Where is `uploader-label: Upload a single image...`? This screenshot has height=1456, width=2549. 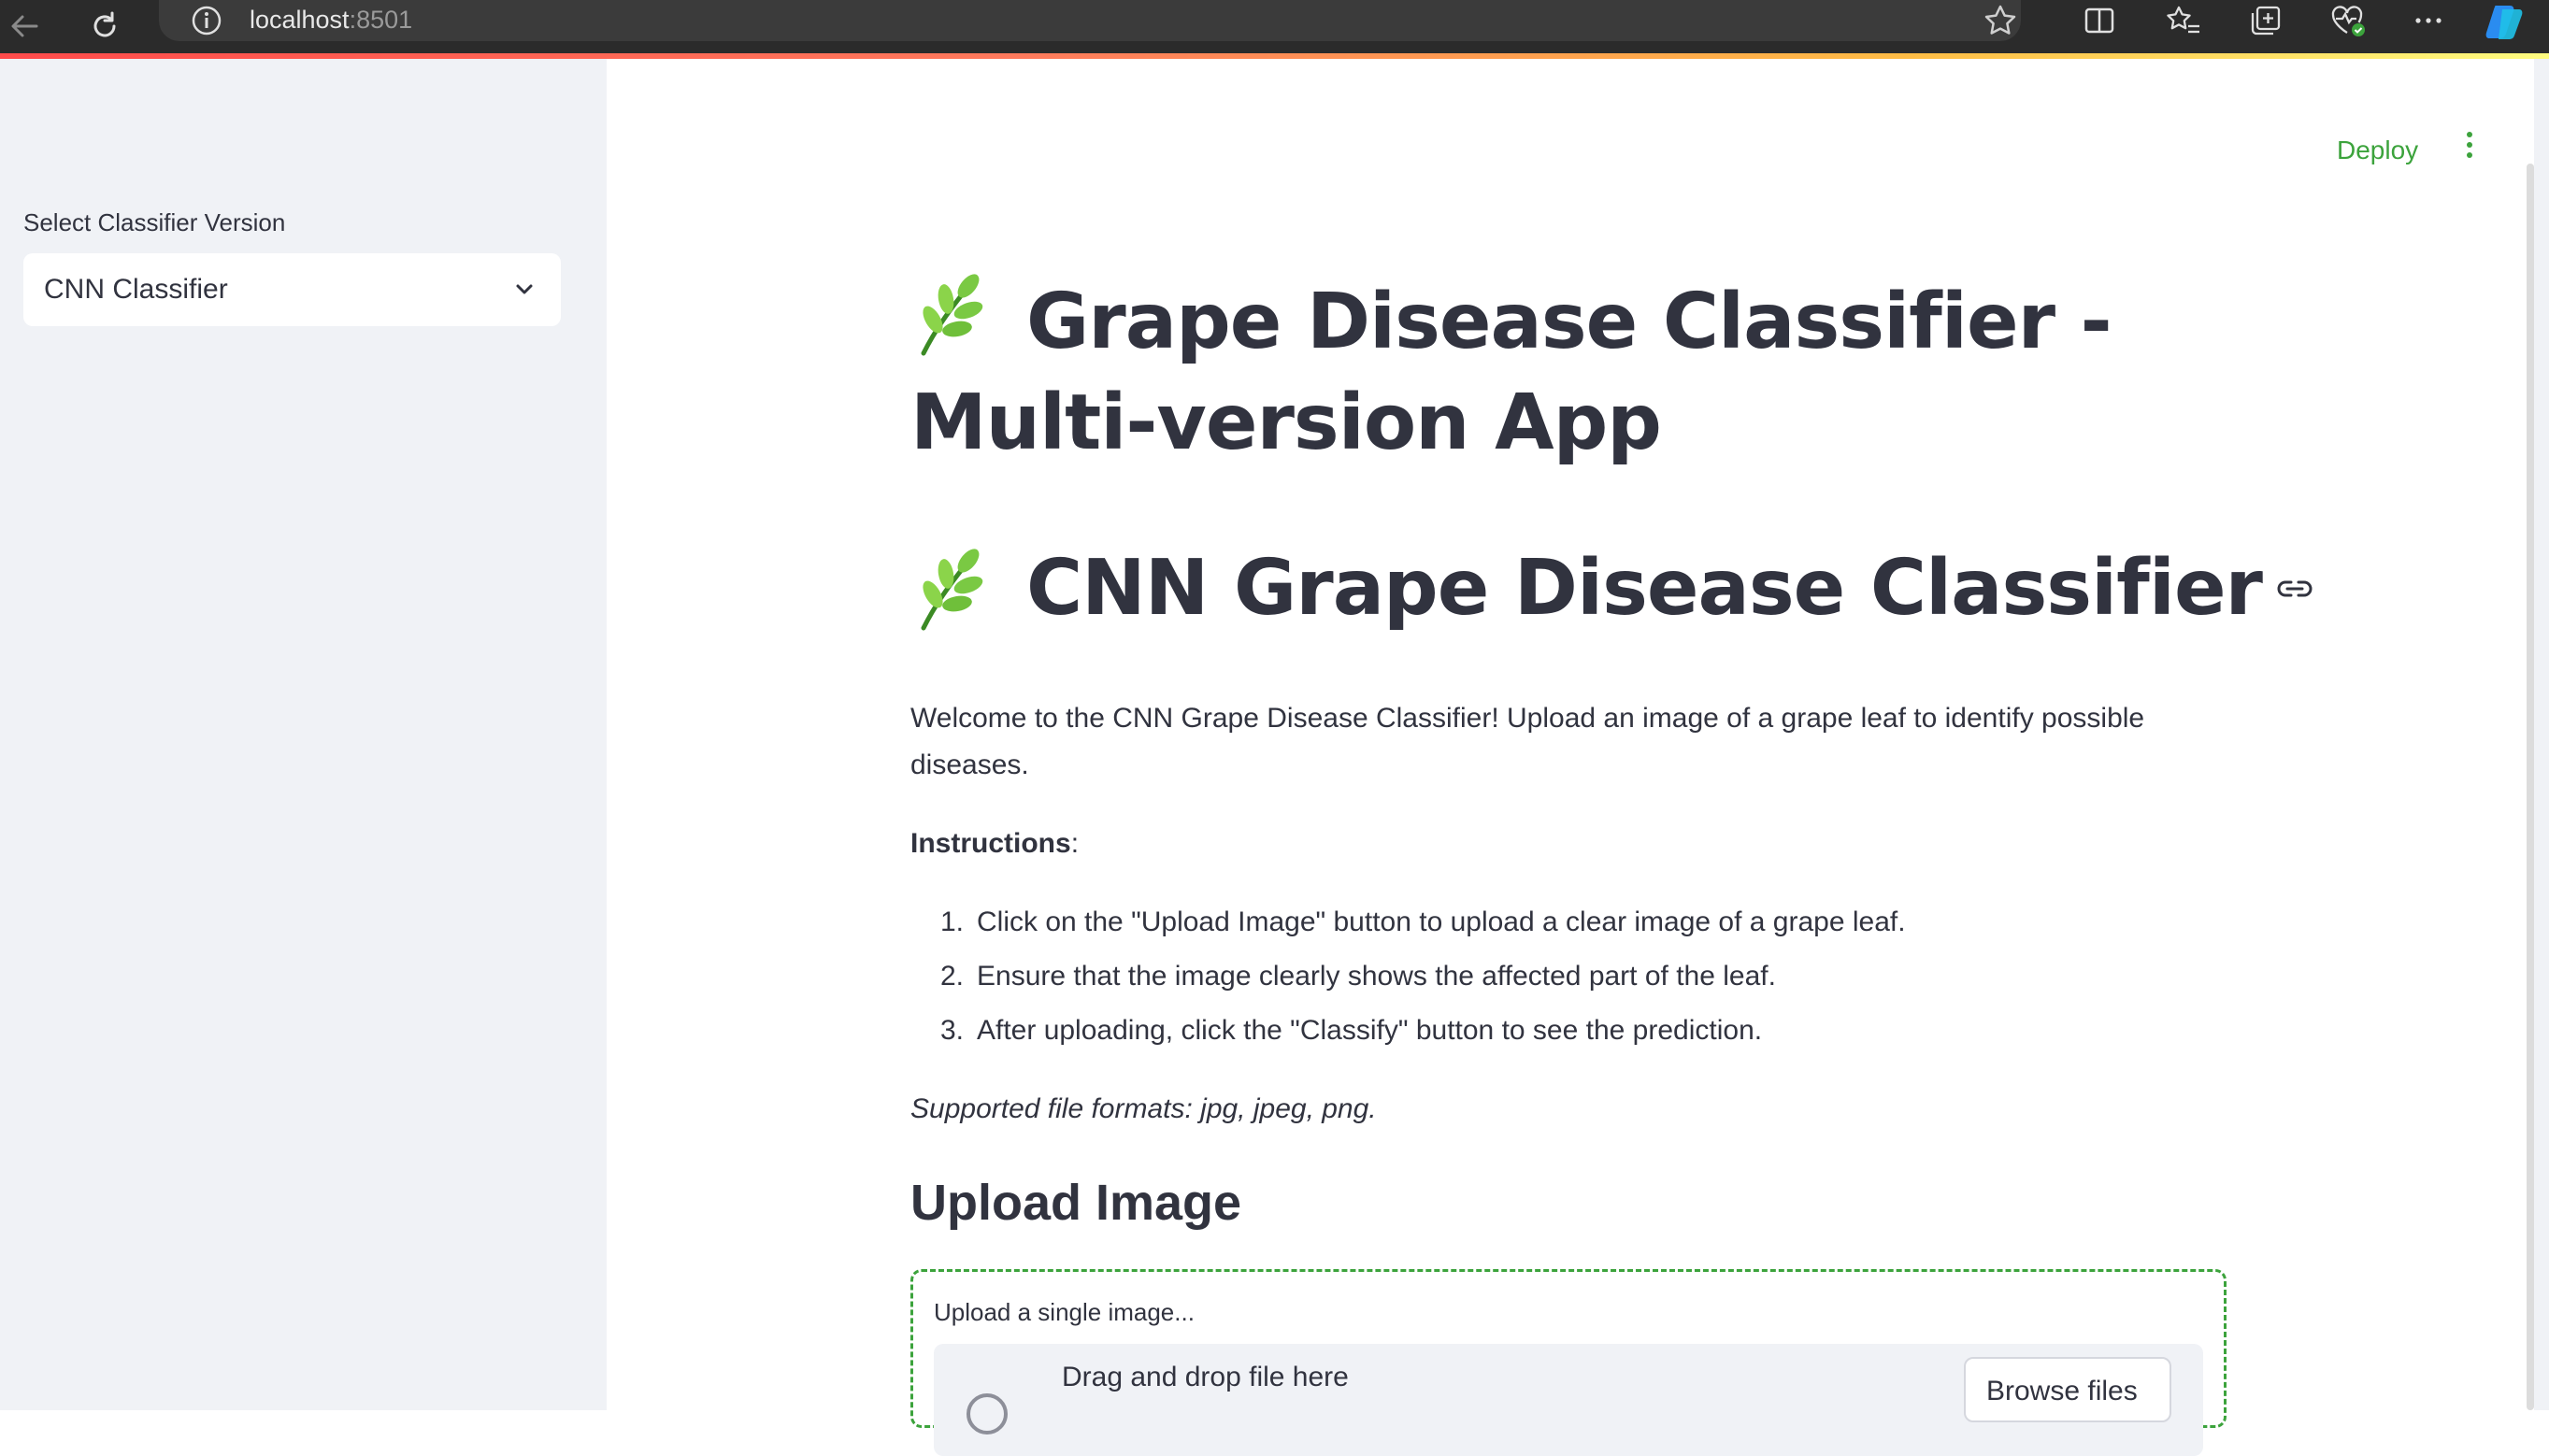
uploader-label: Upload a single image... is located at coordinates (1064, 1312).